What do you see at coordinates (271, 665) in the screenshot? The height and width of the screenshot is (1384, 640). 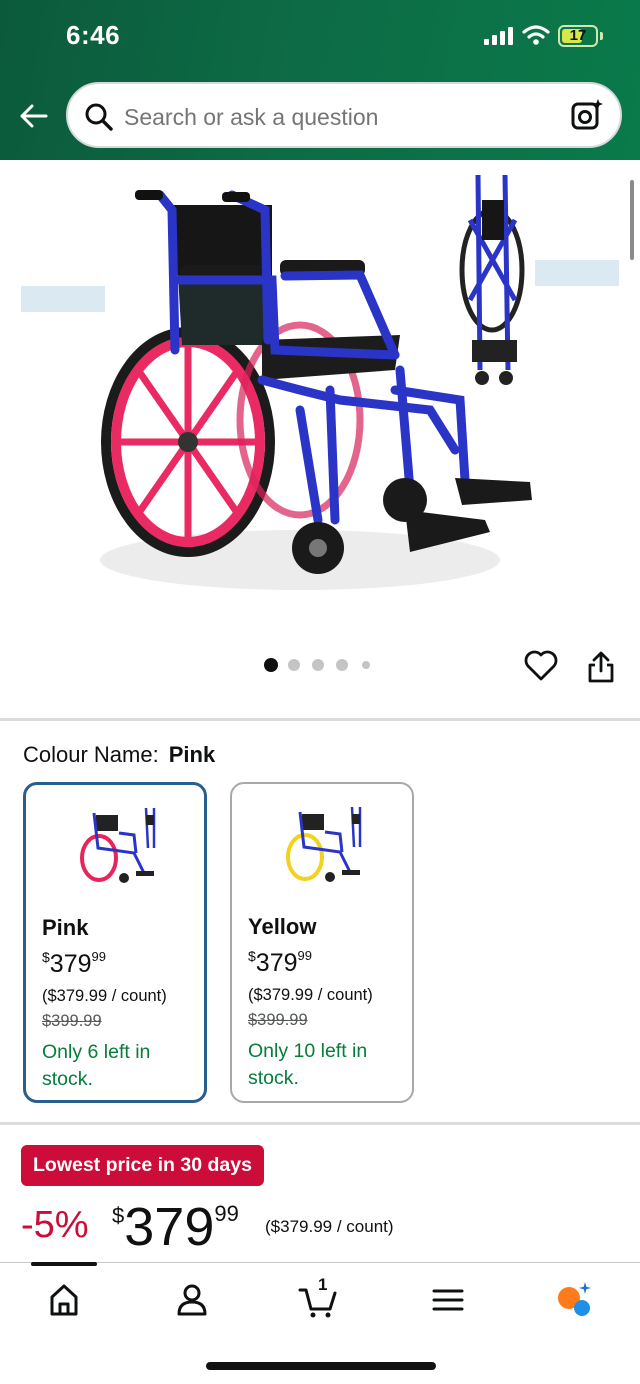 I see `pagination-dot-active` at bounding box center [271, 665].